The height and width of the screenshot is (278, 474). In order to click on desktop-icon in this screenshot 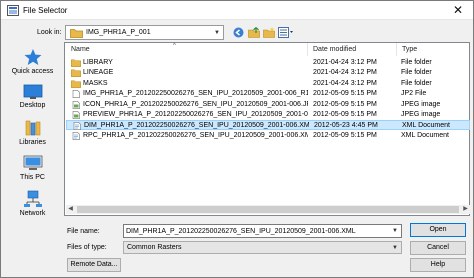, I will do `click(32, 91)`.